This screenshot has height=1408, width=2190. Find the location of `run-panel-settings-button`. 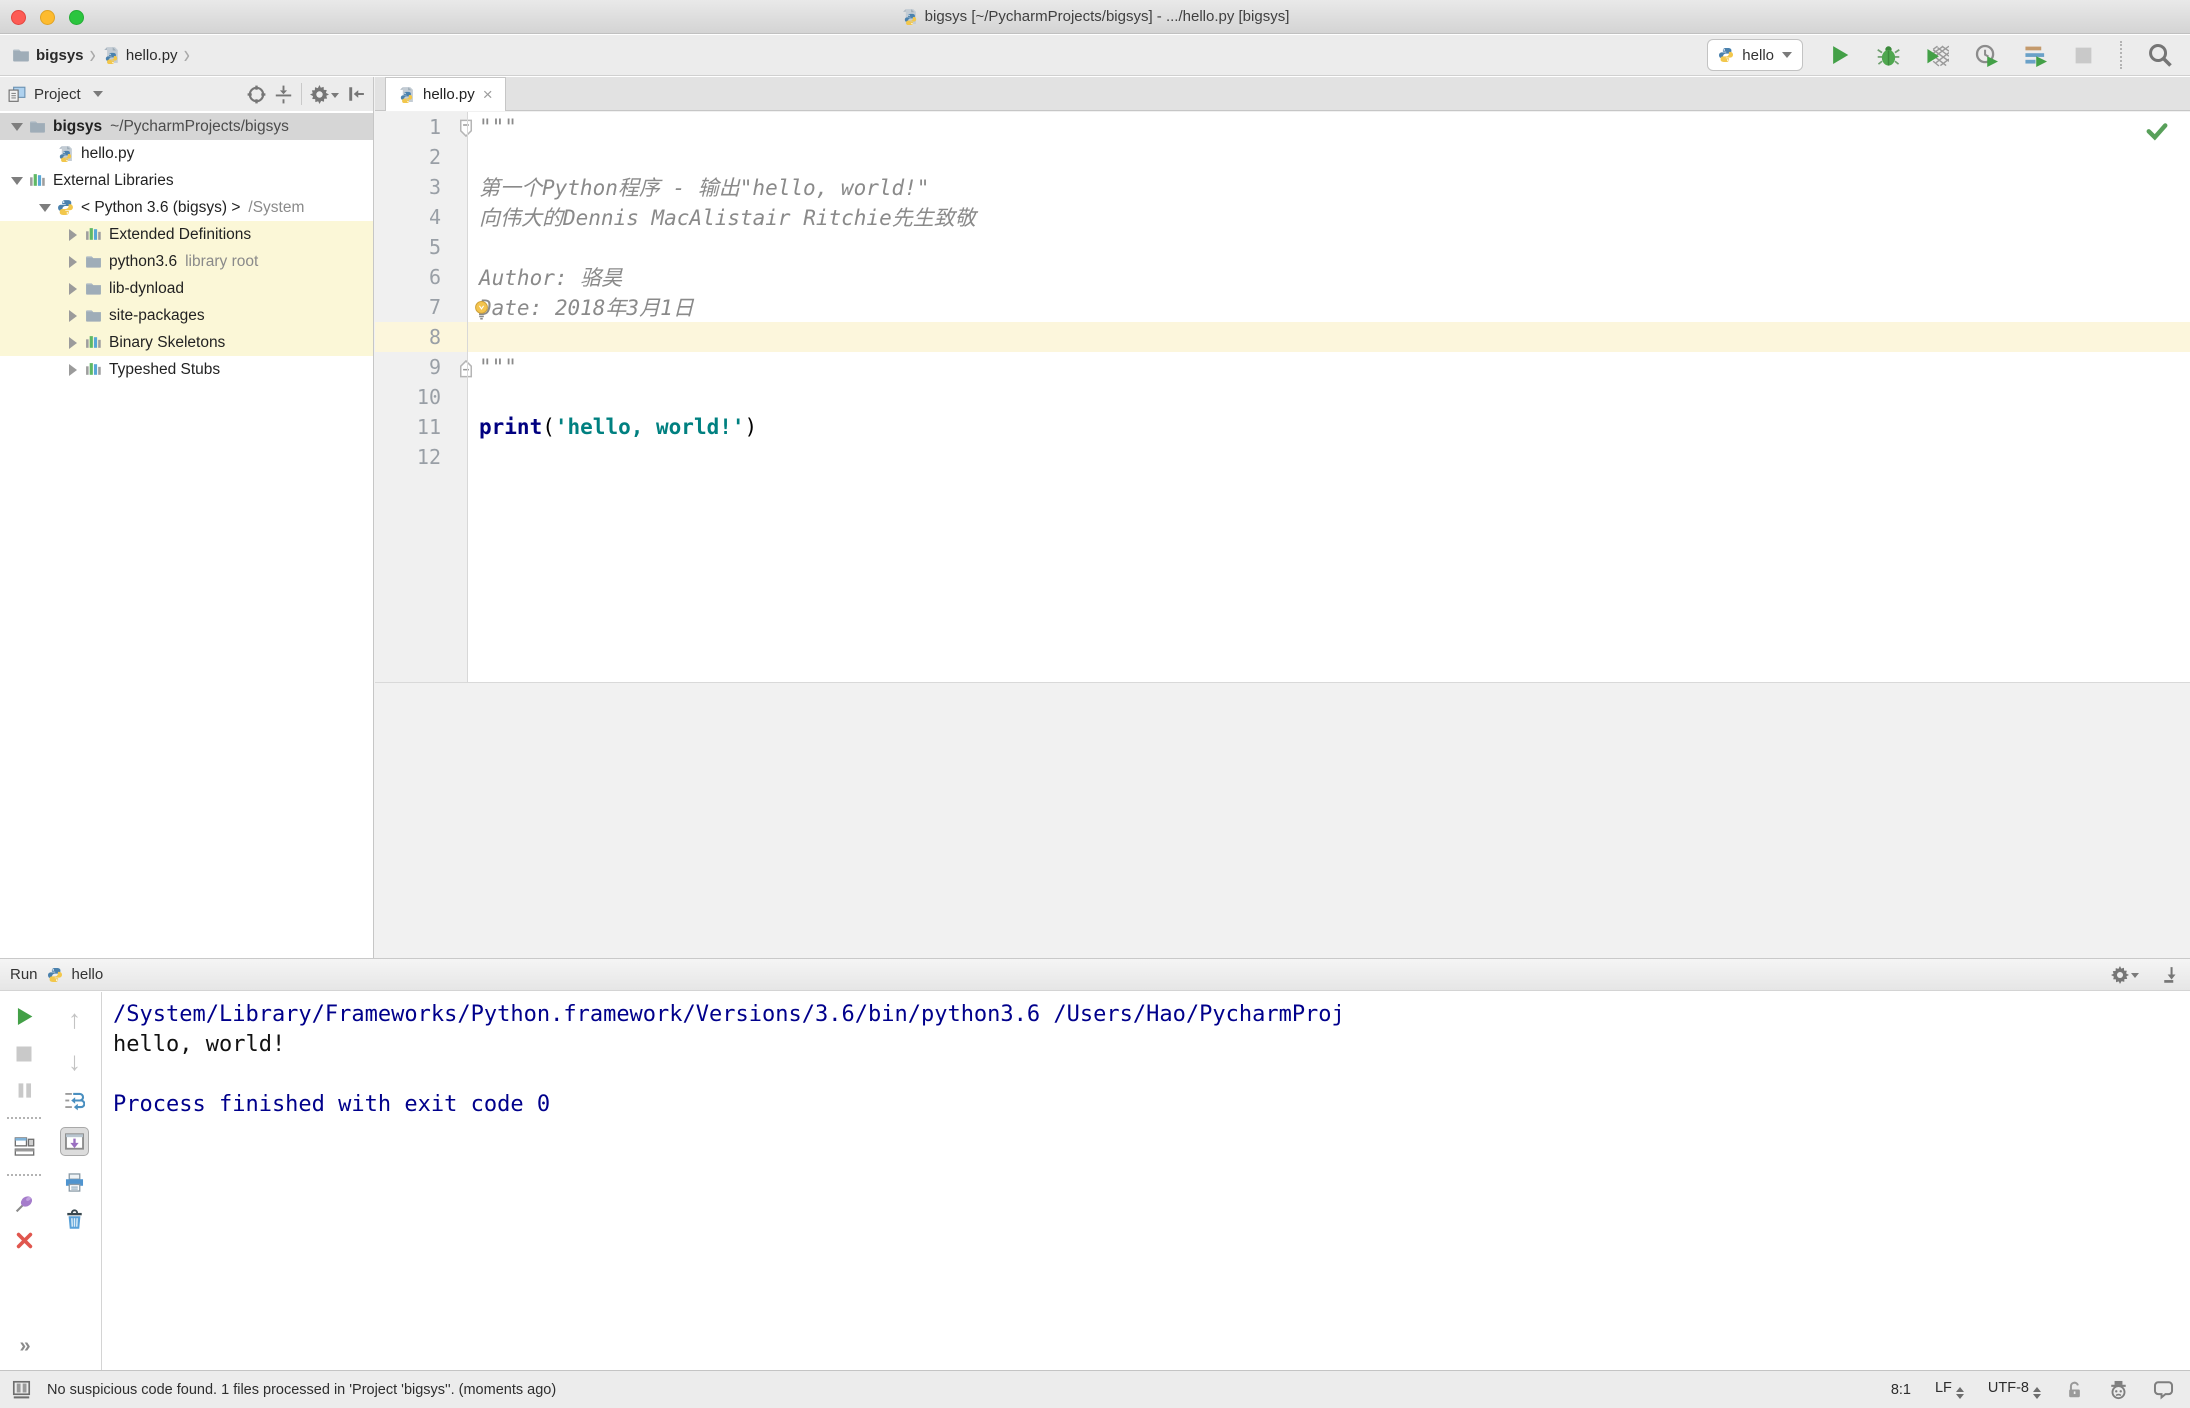

run-panel-settings-button is located at coordinates (2125, 974).